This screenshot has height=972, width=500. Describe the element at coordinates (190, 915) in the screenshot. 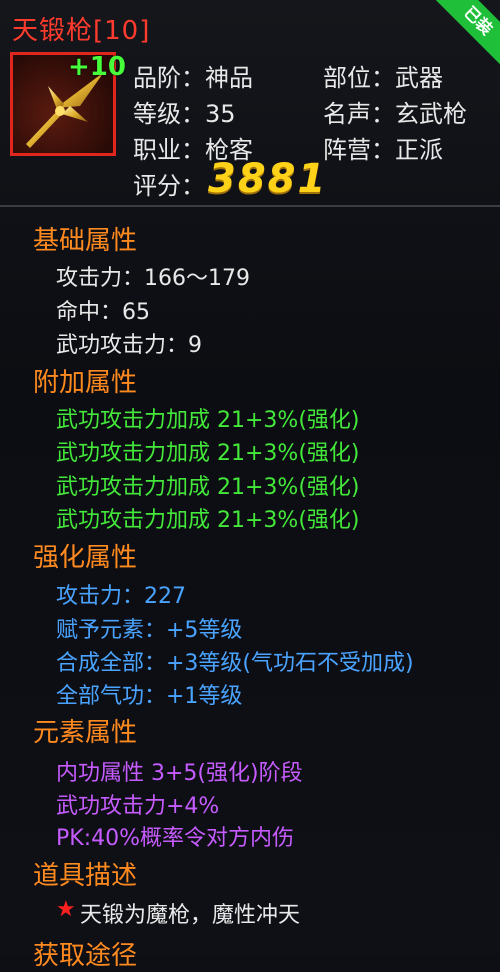

I see `description-text: 天锻为魔枪，魔性冲天` at that location.